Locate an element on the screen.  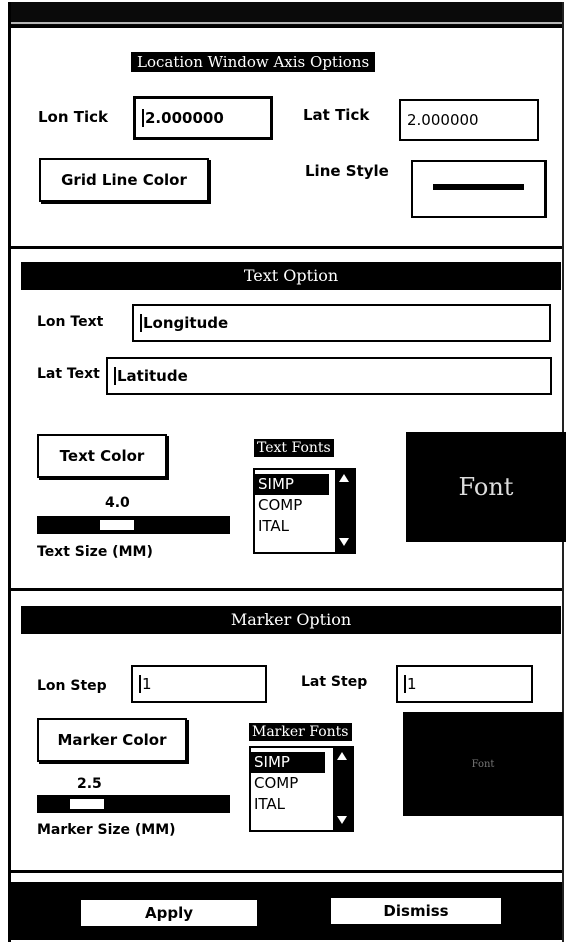
lon-tick-input: 2.000000 is located at coordinates (203, 118).